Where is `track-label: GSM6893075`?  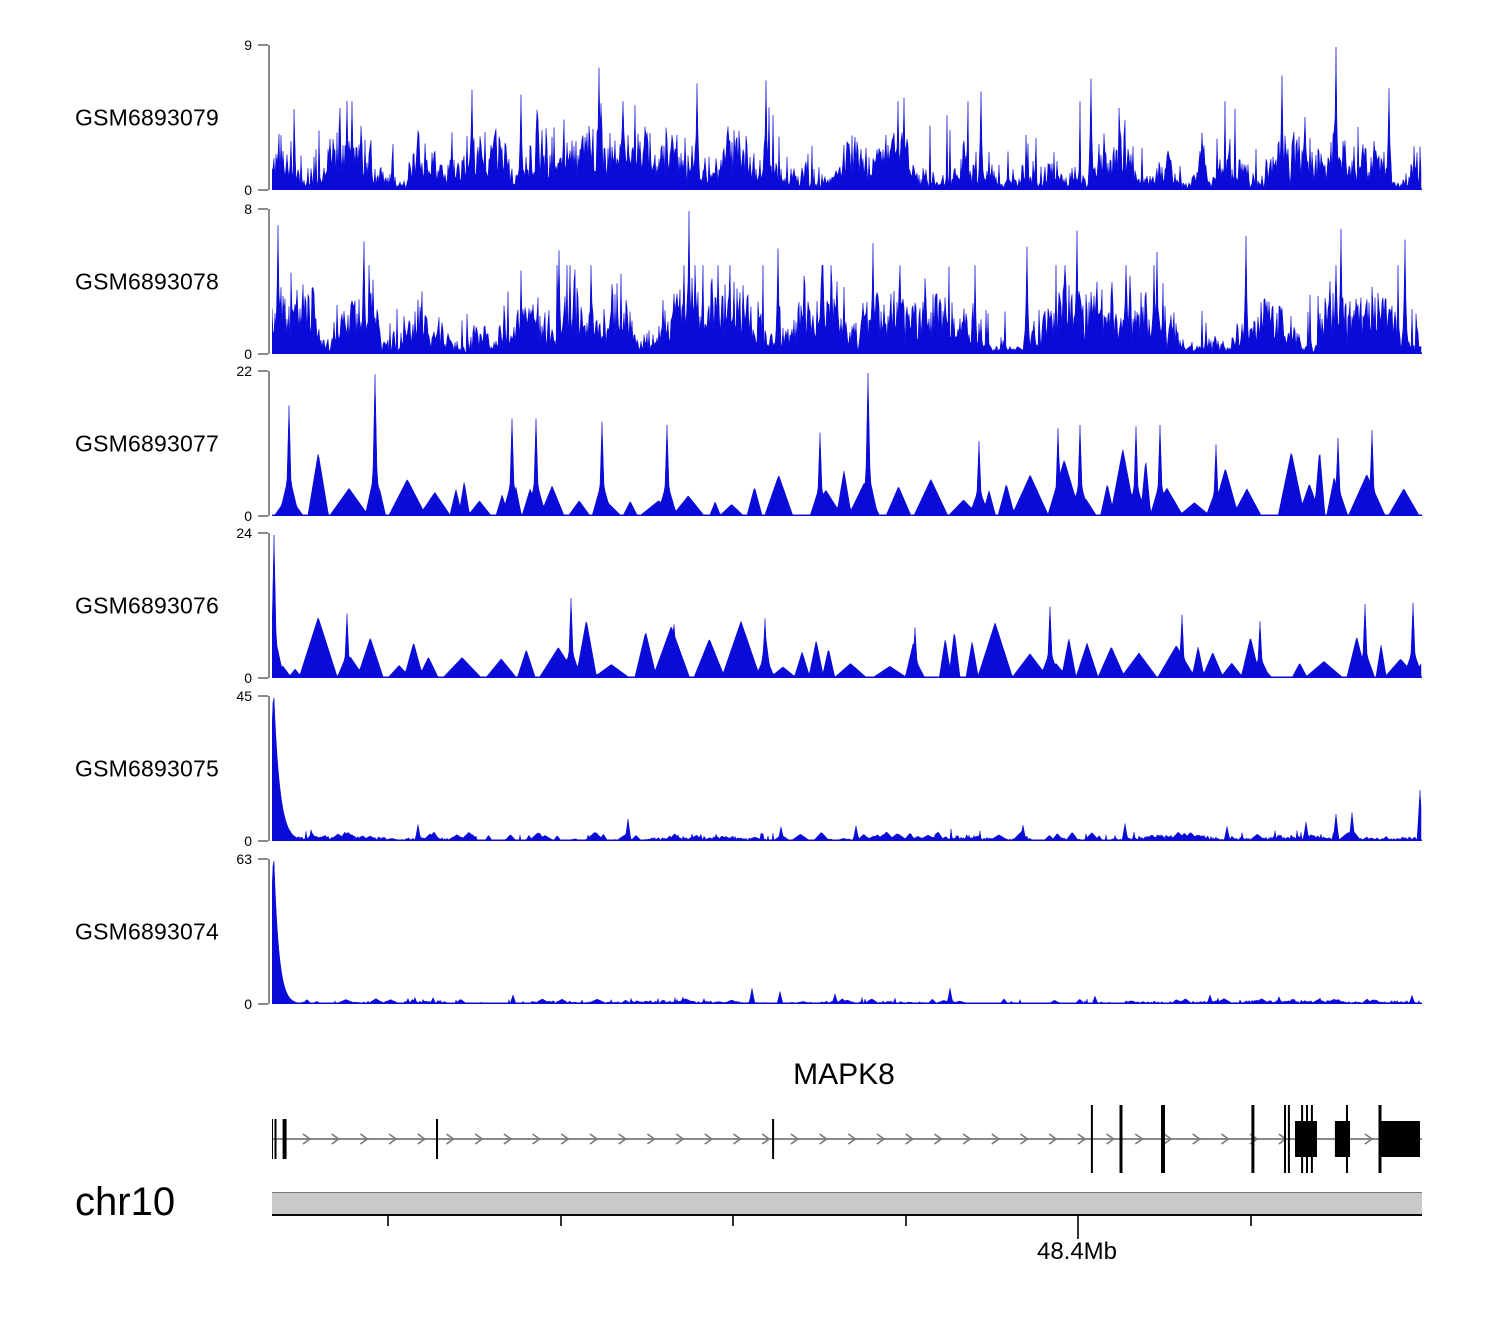 track-label: GSM6893075 is located at coordinates (147, 768).